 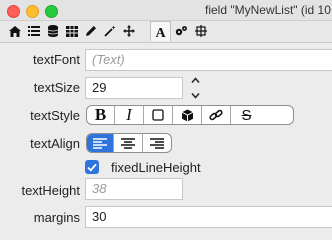 I want to click on fixedlineheight-label: fixedLineHeight, so click(x=156, y=167).